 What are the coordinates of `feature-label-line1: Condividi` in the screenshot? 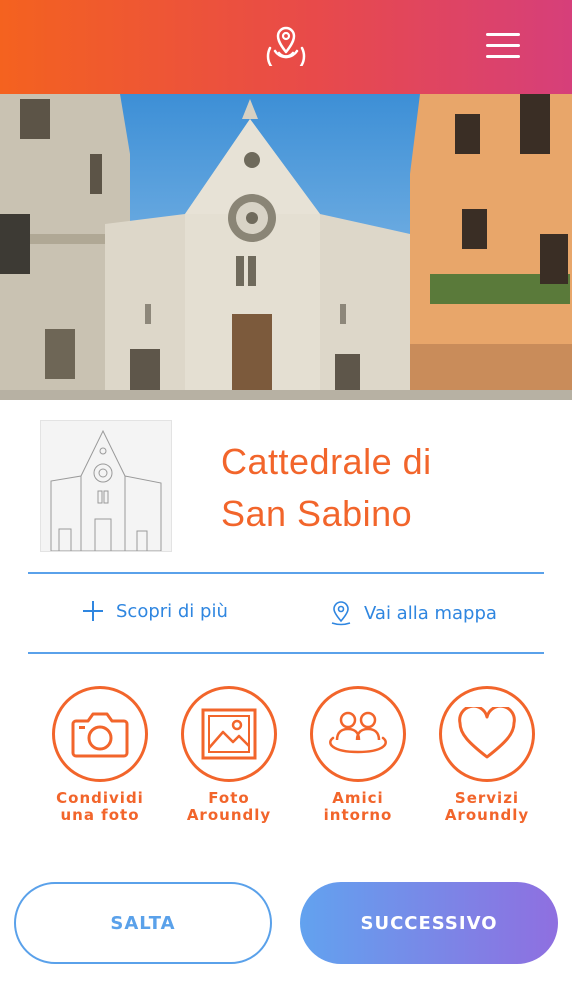 It's located at (100, 798).